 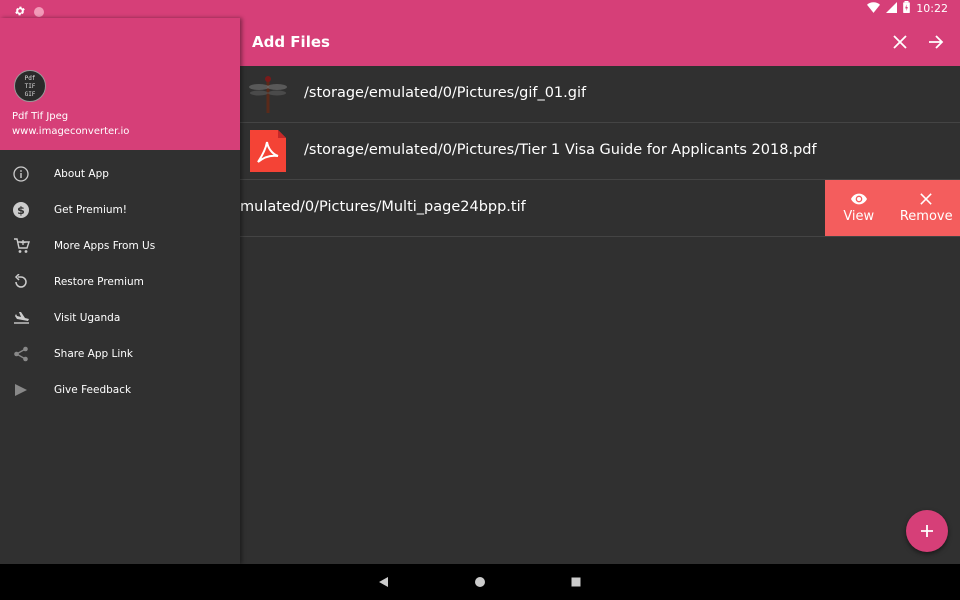 I want to click on menu-item-label: Visit Uganda, so click(x=87, y=318).